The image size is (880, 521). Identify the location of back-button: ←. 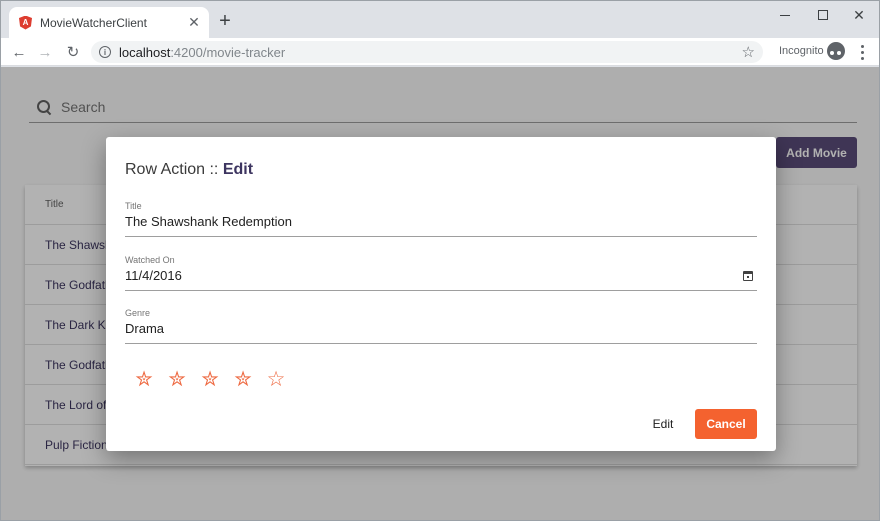
(19, 52).